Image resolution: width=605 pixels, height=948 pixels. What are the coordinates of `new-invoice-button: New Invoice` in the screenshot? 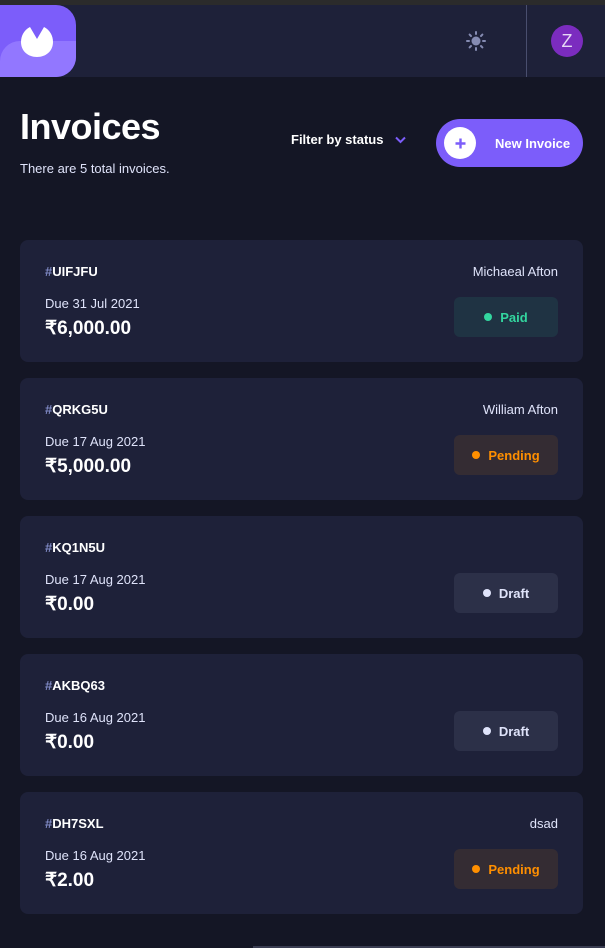 It's located at (509, 143).